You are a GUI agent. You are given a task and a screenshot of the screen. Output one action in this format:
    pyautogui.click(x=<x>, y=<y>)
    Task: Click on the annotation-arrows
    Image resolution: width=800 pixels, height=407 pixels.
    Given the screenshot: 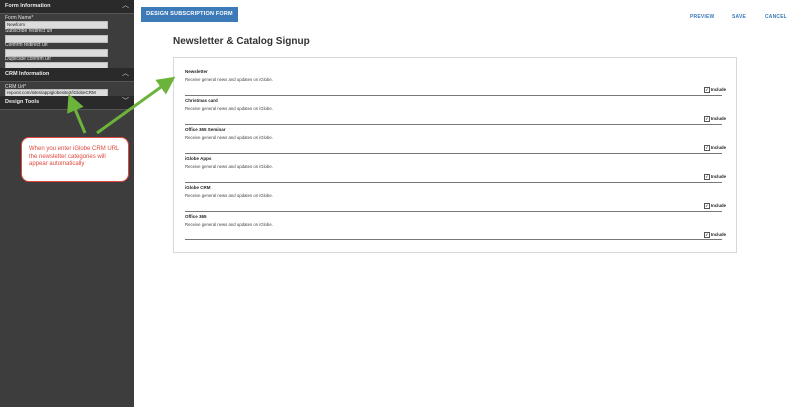 What is the action you would take?
    pyautogui.click(x=121, y=105)
    